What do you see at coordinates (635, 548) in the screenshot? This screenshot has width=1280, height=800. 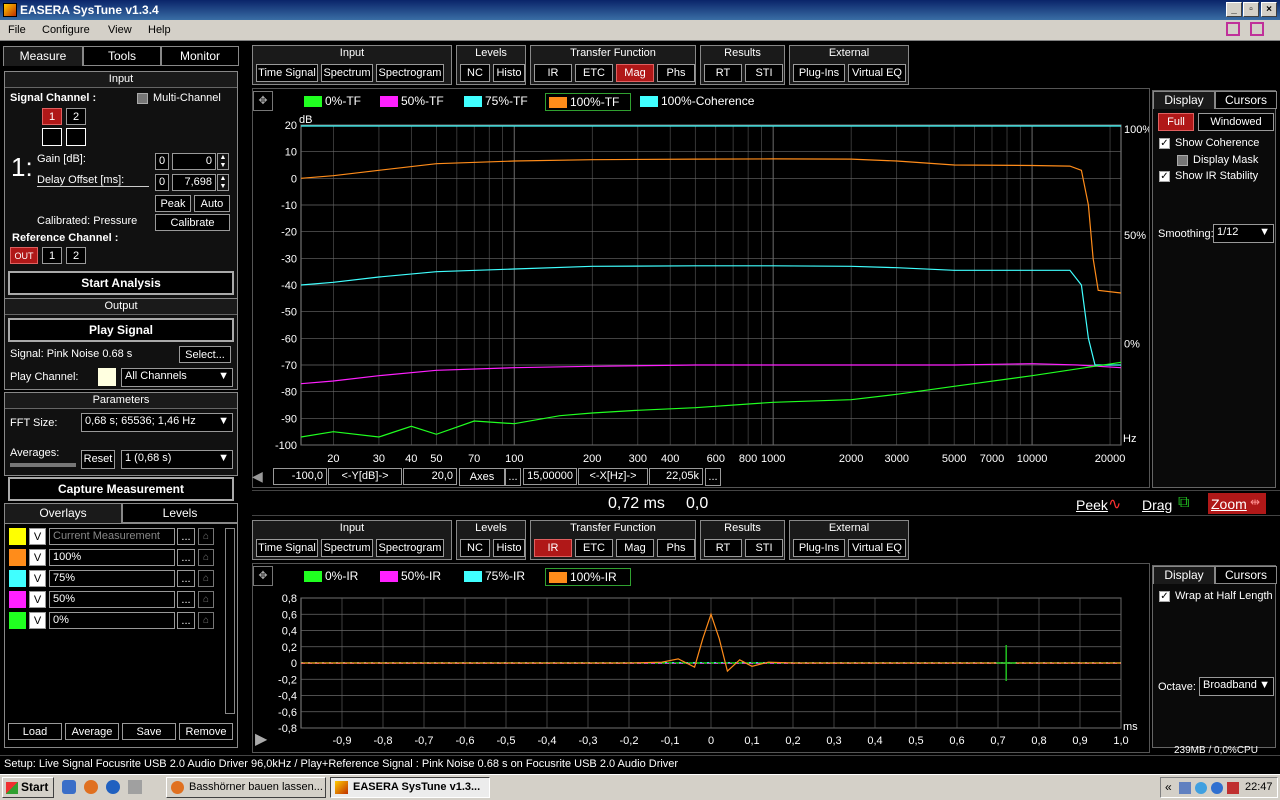 I see `bottom-mag-button: Mag` at bounding box center [635, 548].